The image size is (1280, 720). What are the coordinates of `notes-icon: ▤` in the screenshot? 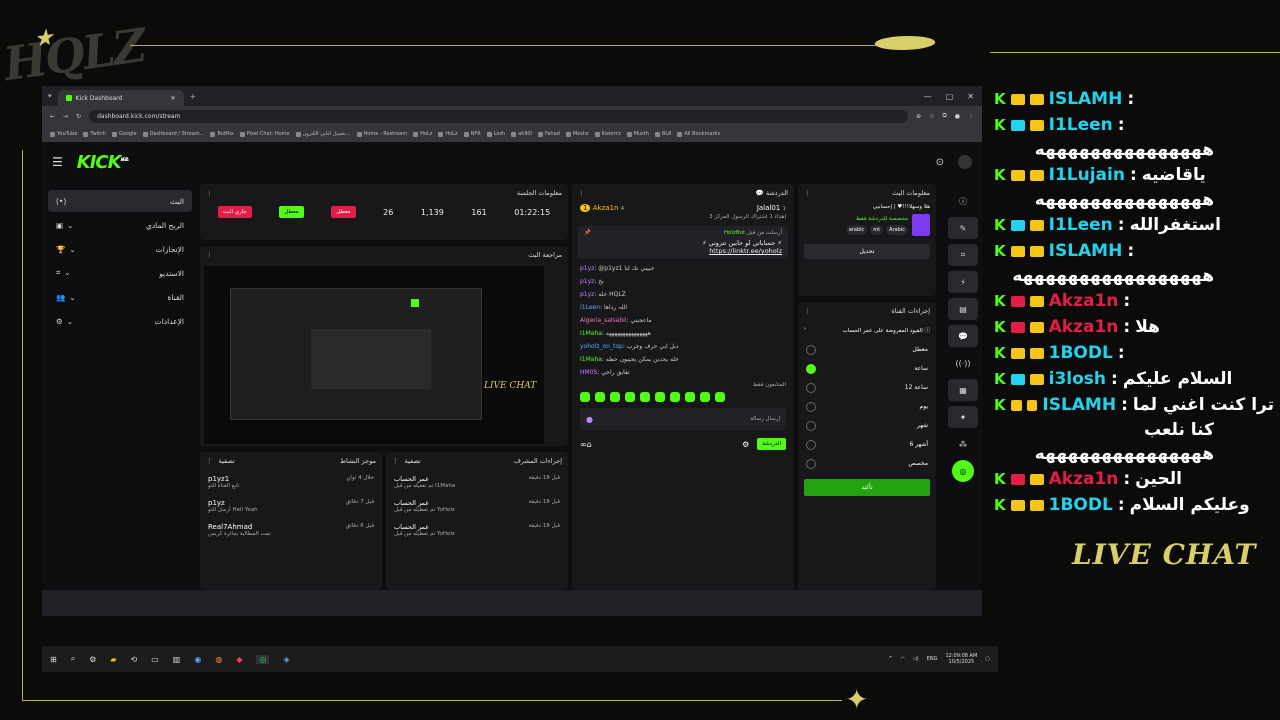 It's located at (963, 309).